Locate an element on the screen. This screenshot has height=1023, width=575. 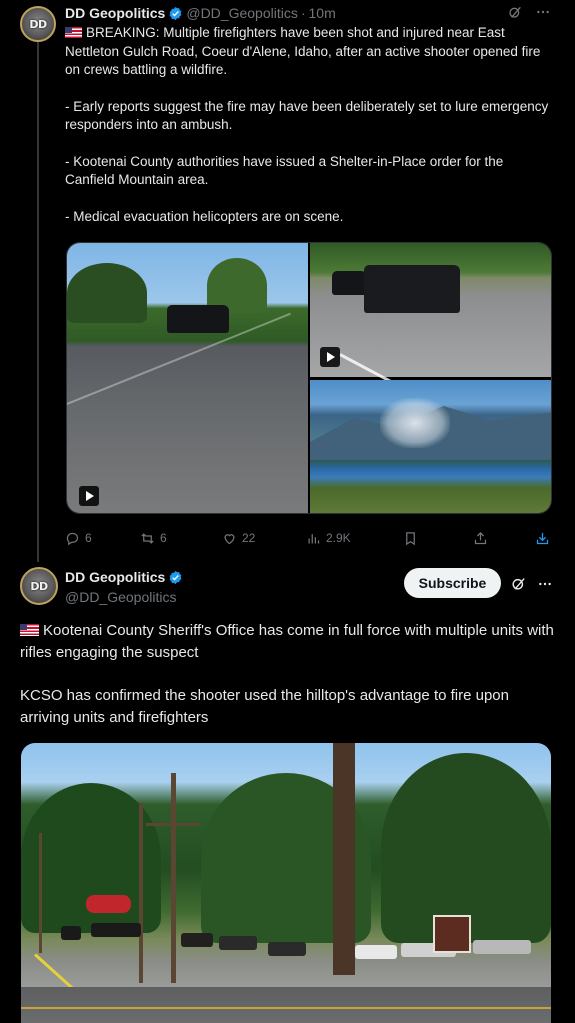
roadside-sign is located at coordinates (452, 934).